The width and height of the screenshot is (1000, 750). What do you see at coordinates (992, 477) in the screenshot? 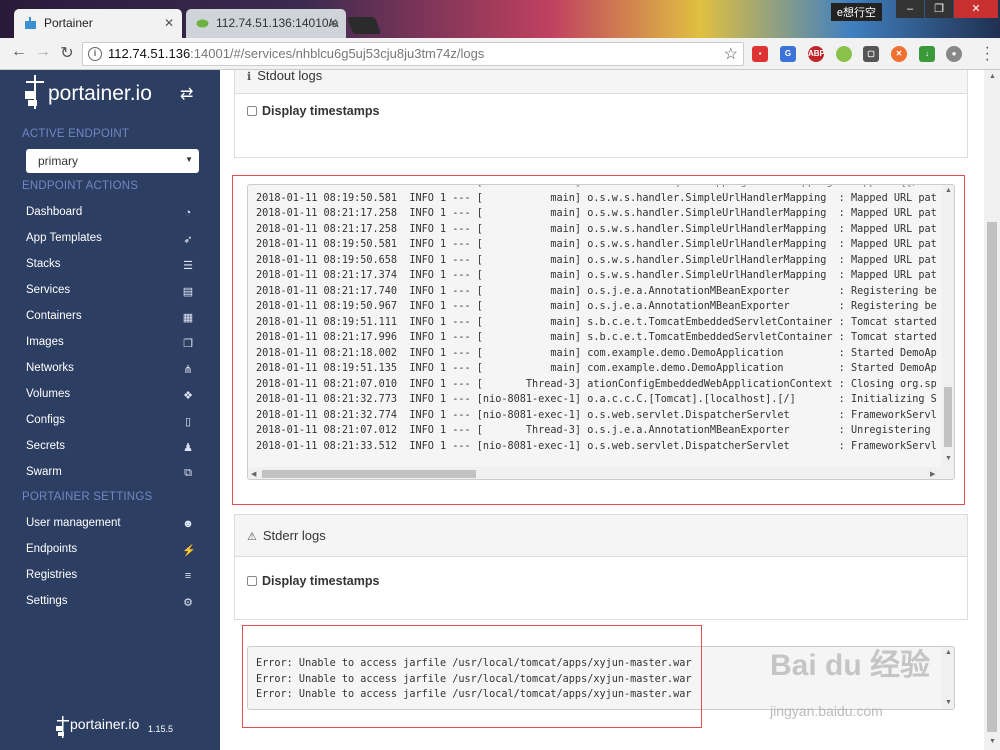
I see `scrollbar-thumb` at bounding box center [992, 477].